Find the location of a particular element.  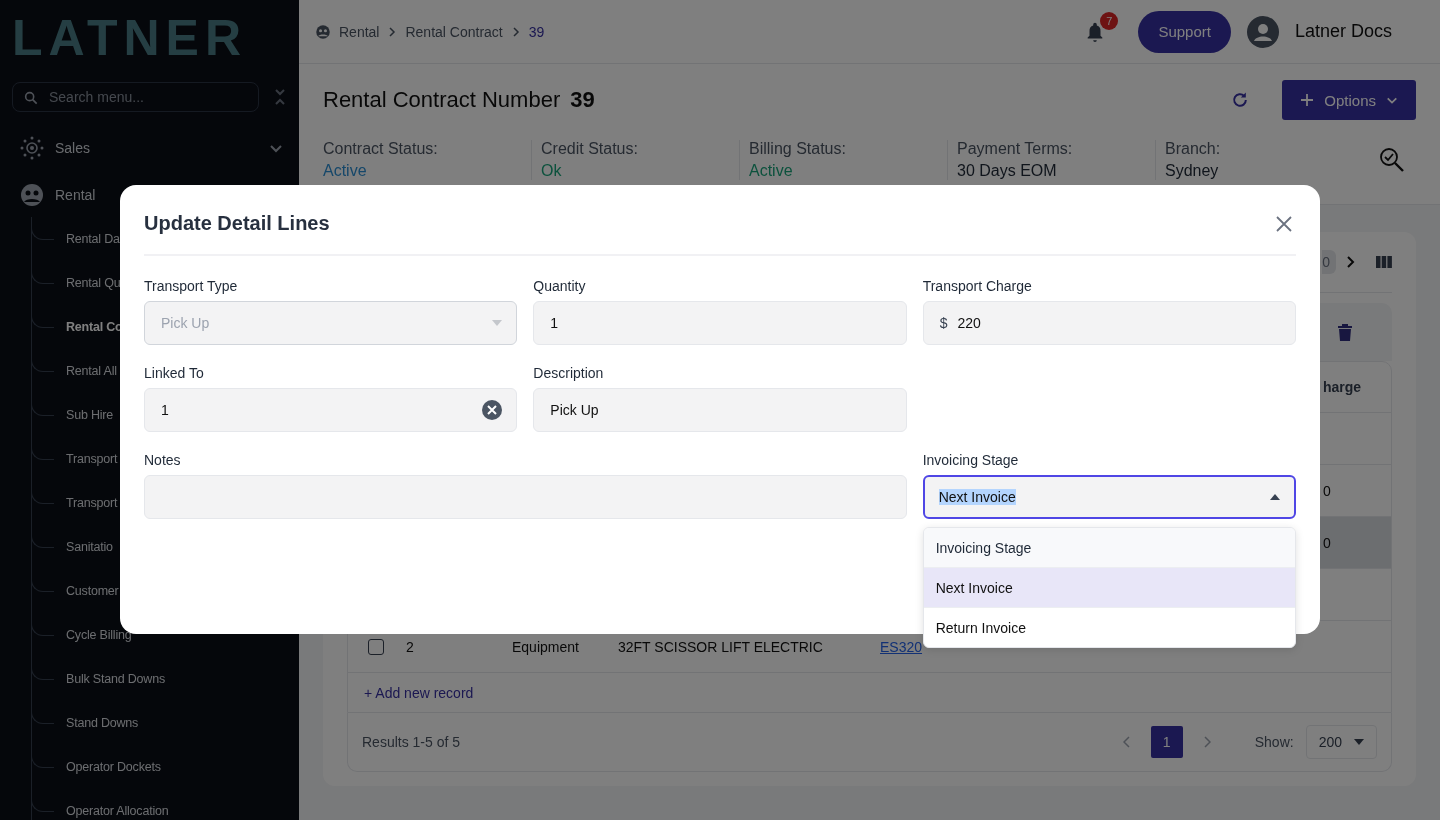

status-label: Credit Status: is located at coordinates (590, 149).